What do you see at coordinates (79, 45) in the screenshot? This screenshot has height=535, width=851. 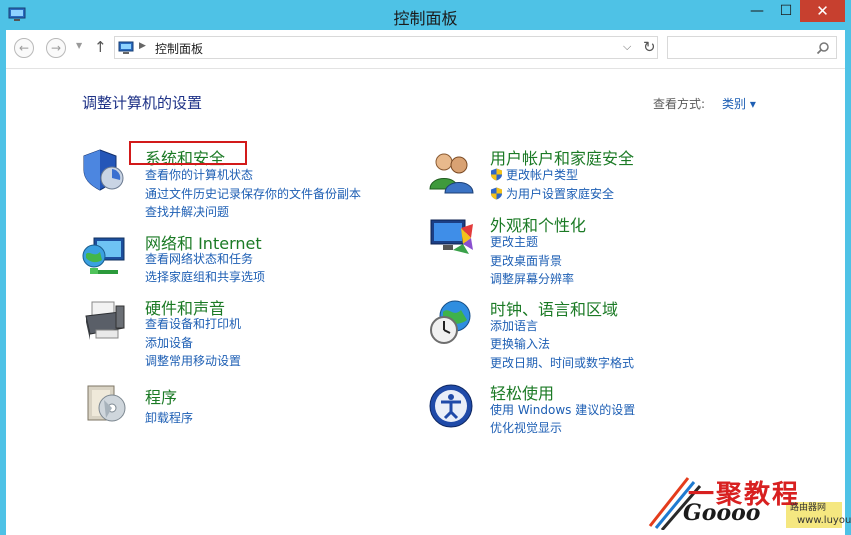 I see `recent-locations-dropdown: ▼` at bounding box center [79, 45].